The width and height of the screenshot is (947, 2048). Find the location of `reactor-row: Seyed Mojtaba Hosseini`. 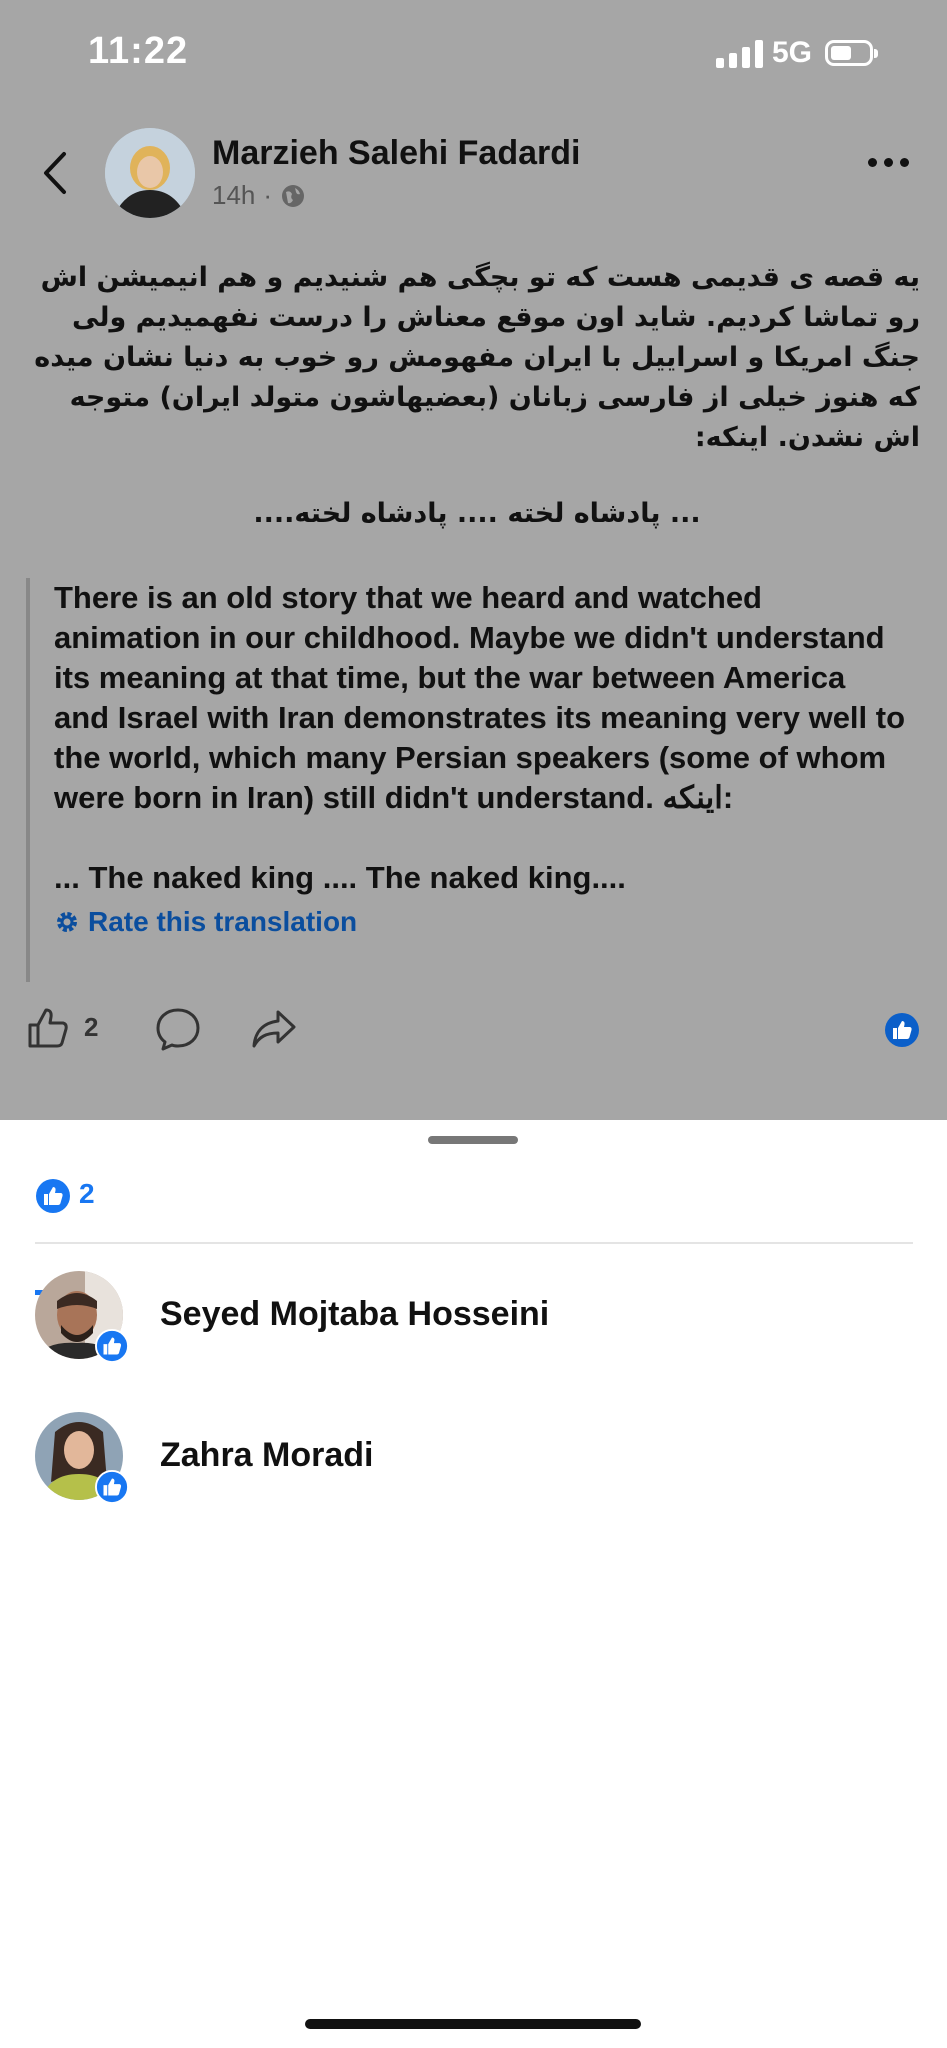

reactor-row: Seyed Mojtaba Hosseini is located at coordinates (474, 1321).